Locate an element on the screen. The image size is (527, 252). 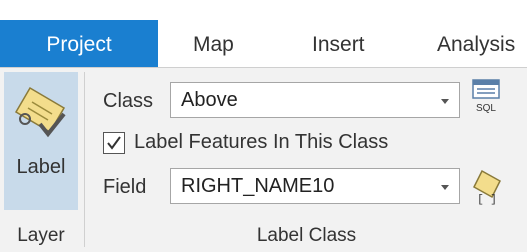
tab-insert: Insert is located at coordinates (338, 43).